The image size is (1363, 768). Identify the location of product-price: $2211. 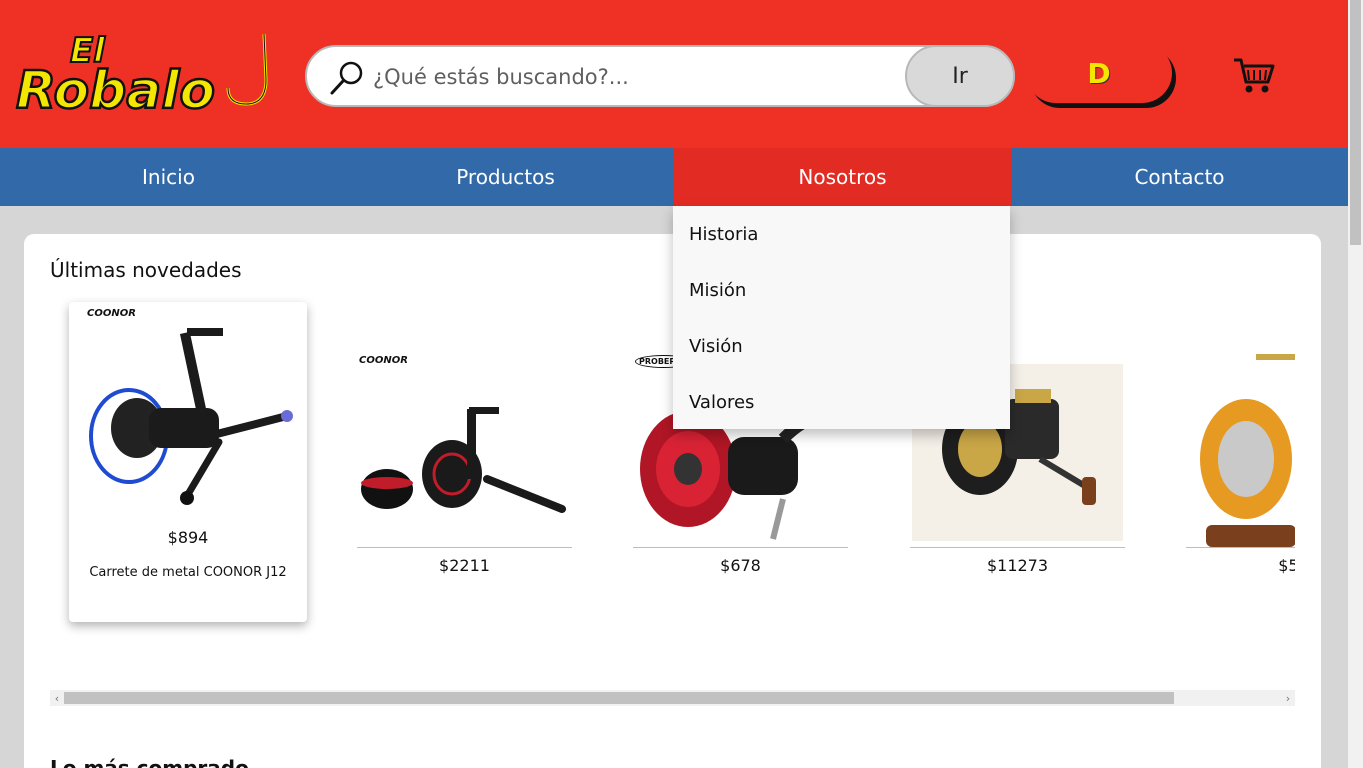
(464, 565).